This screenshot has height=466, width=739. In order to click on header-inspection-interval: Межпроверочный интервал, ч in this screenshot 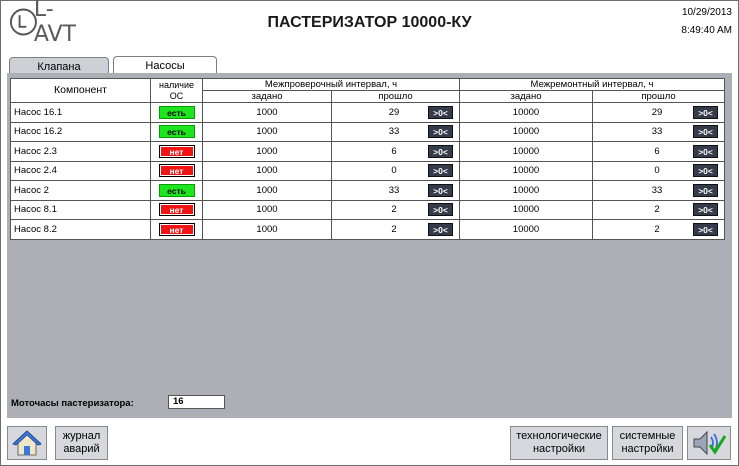, I will do `click(331, 84)`.